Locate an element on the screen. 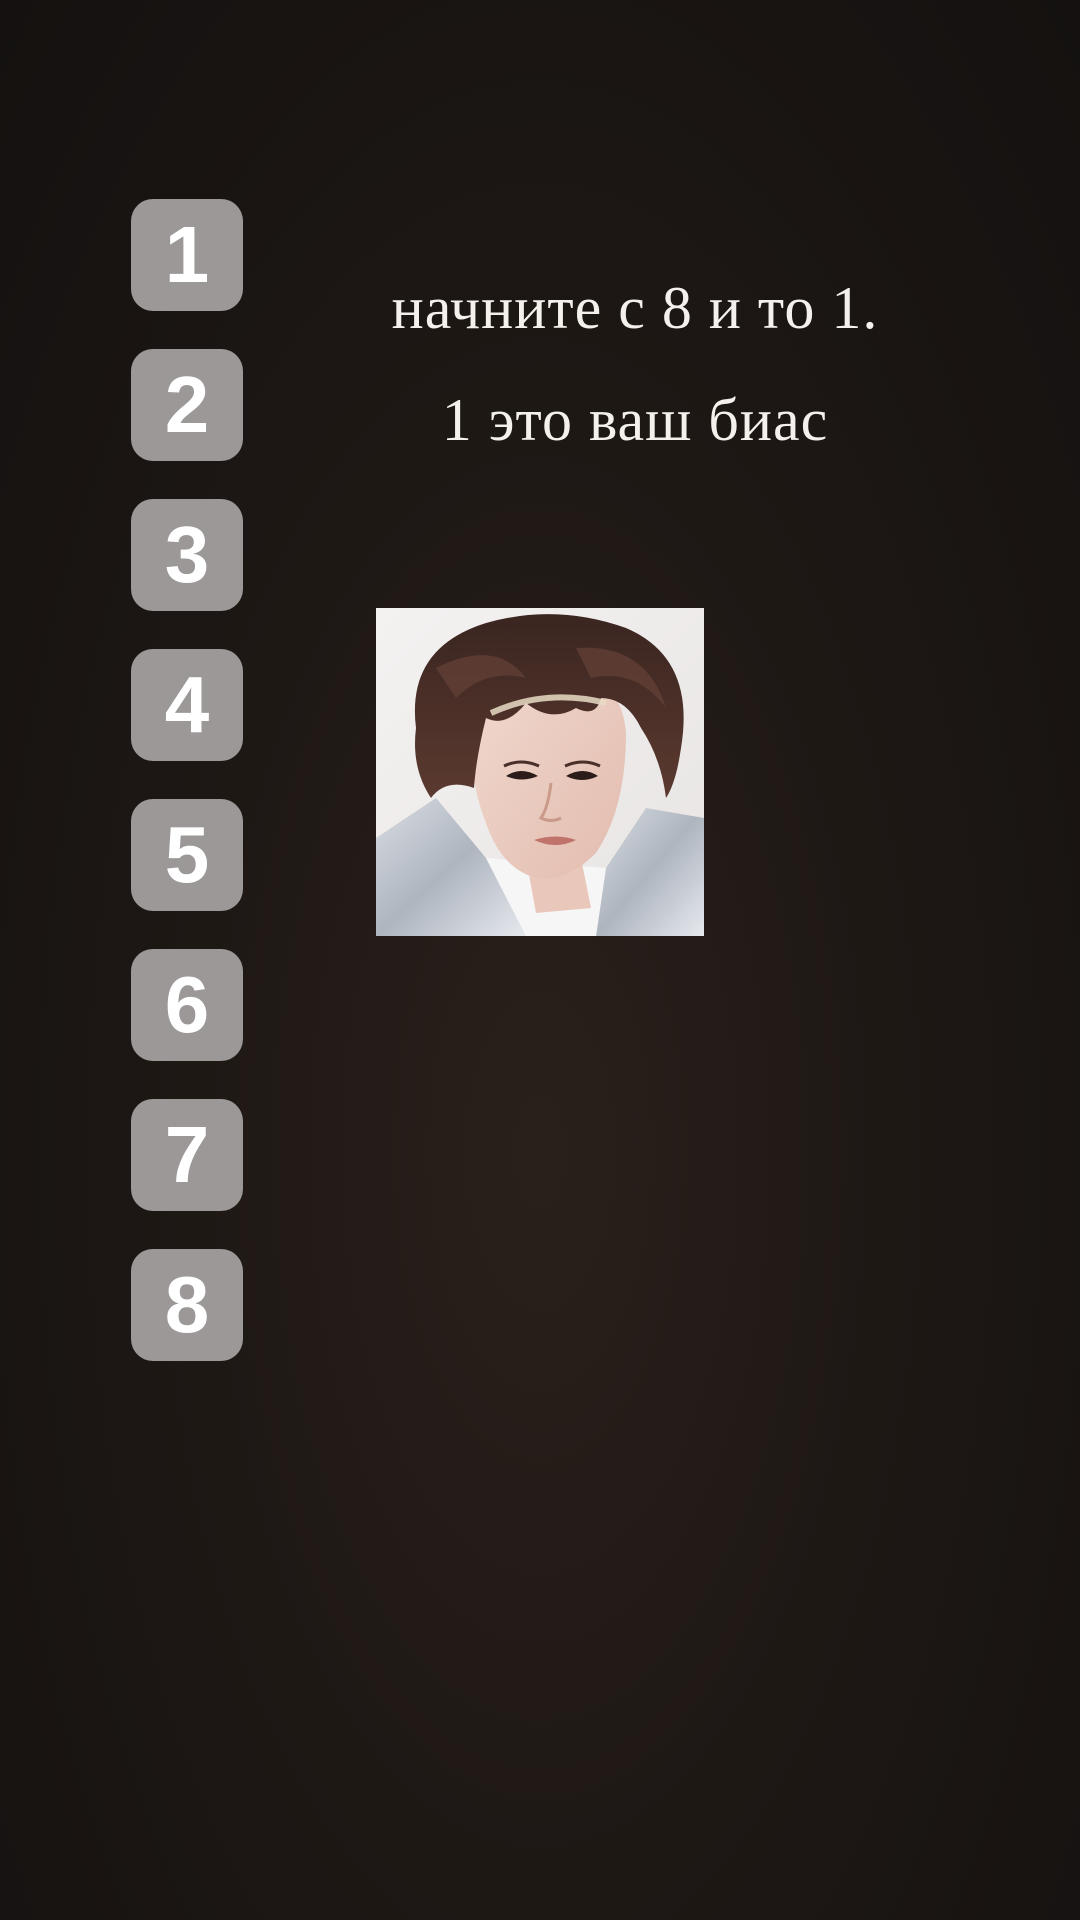 This screenshot has width=1080, height=1920. rank-list: 1 2 3 4 5 6 7 8 is located at coordinates (187, 780).